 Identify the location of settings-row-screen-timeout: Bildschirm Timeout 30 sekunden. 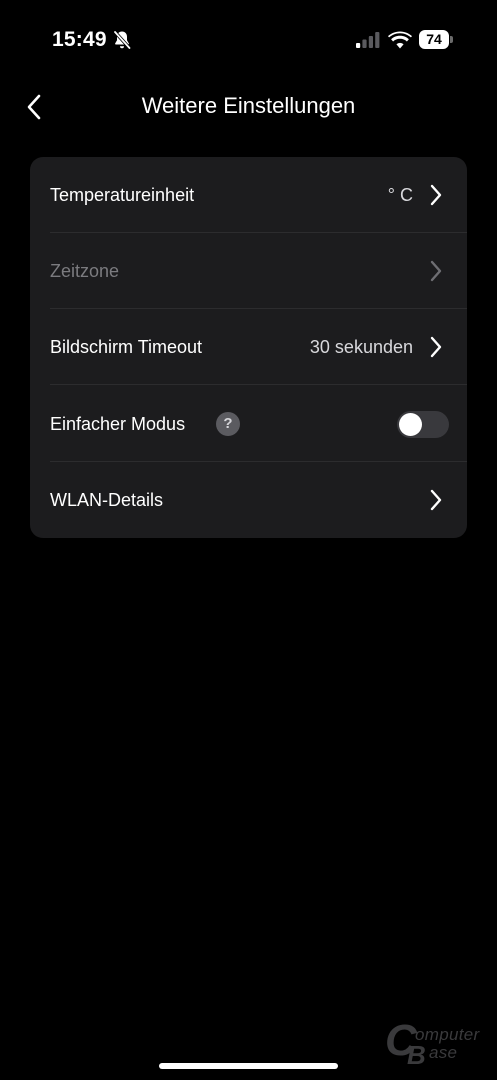
(248, 347).